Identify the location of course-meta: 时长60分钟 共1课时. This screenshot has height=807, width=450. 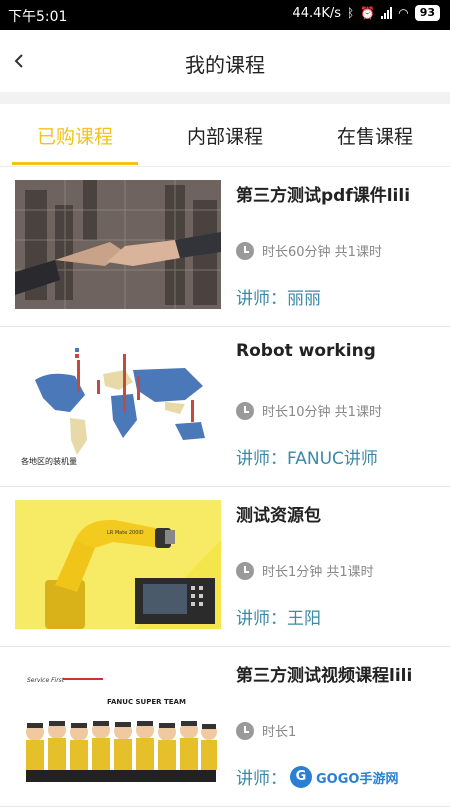
(309, 250).